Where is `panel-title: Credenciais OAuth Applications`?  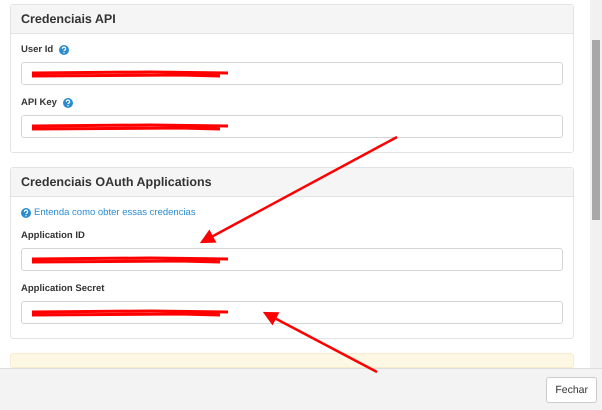 panel-title: Credenciais OAuth Applications is located at coordinates (292, 182).